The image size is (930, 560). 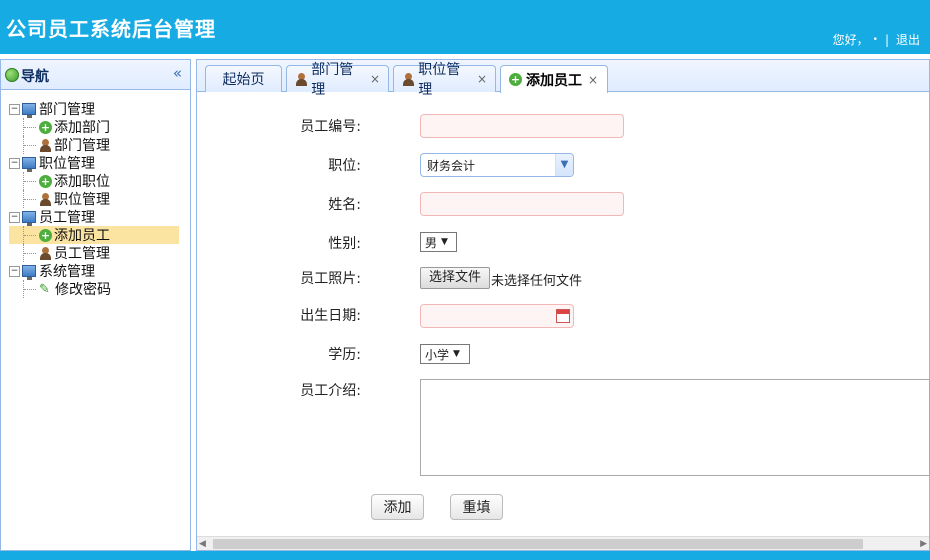 What do you see at coordinates (344, 205) in the screenshot?
I see `name-label: 姓名:` at bounding box center [344, 205].